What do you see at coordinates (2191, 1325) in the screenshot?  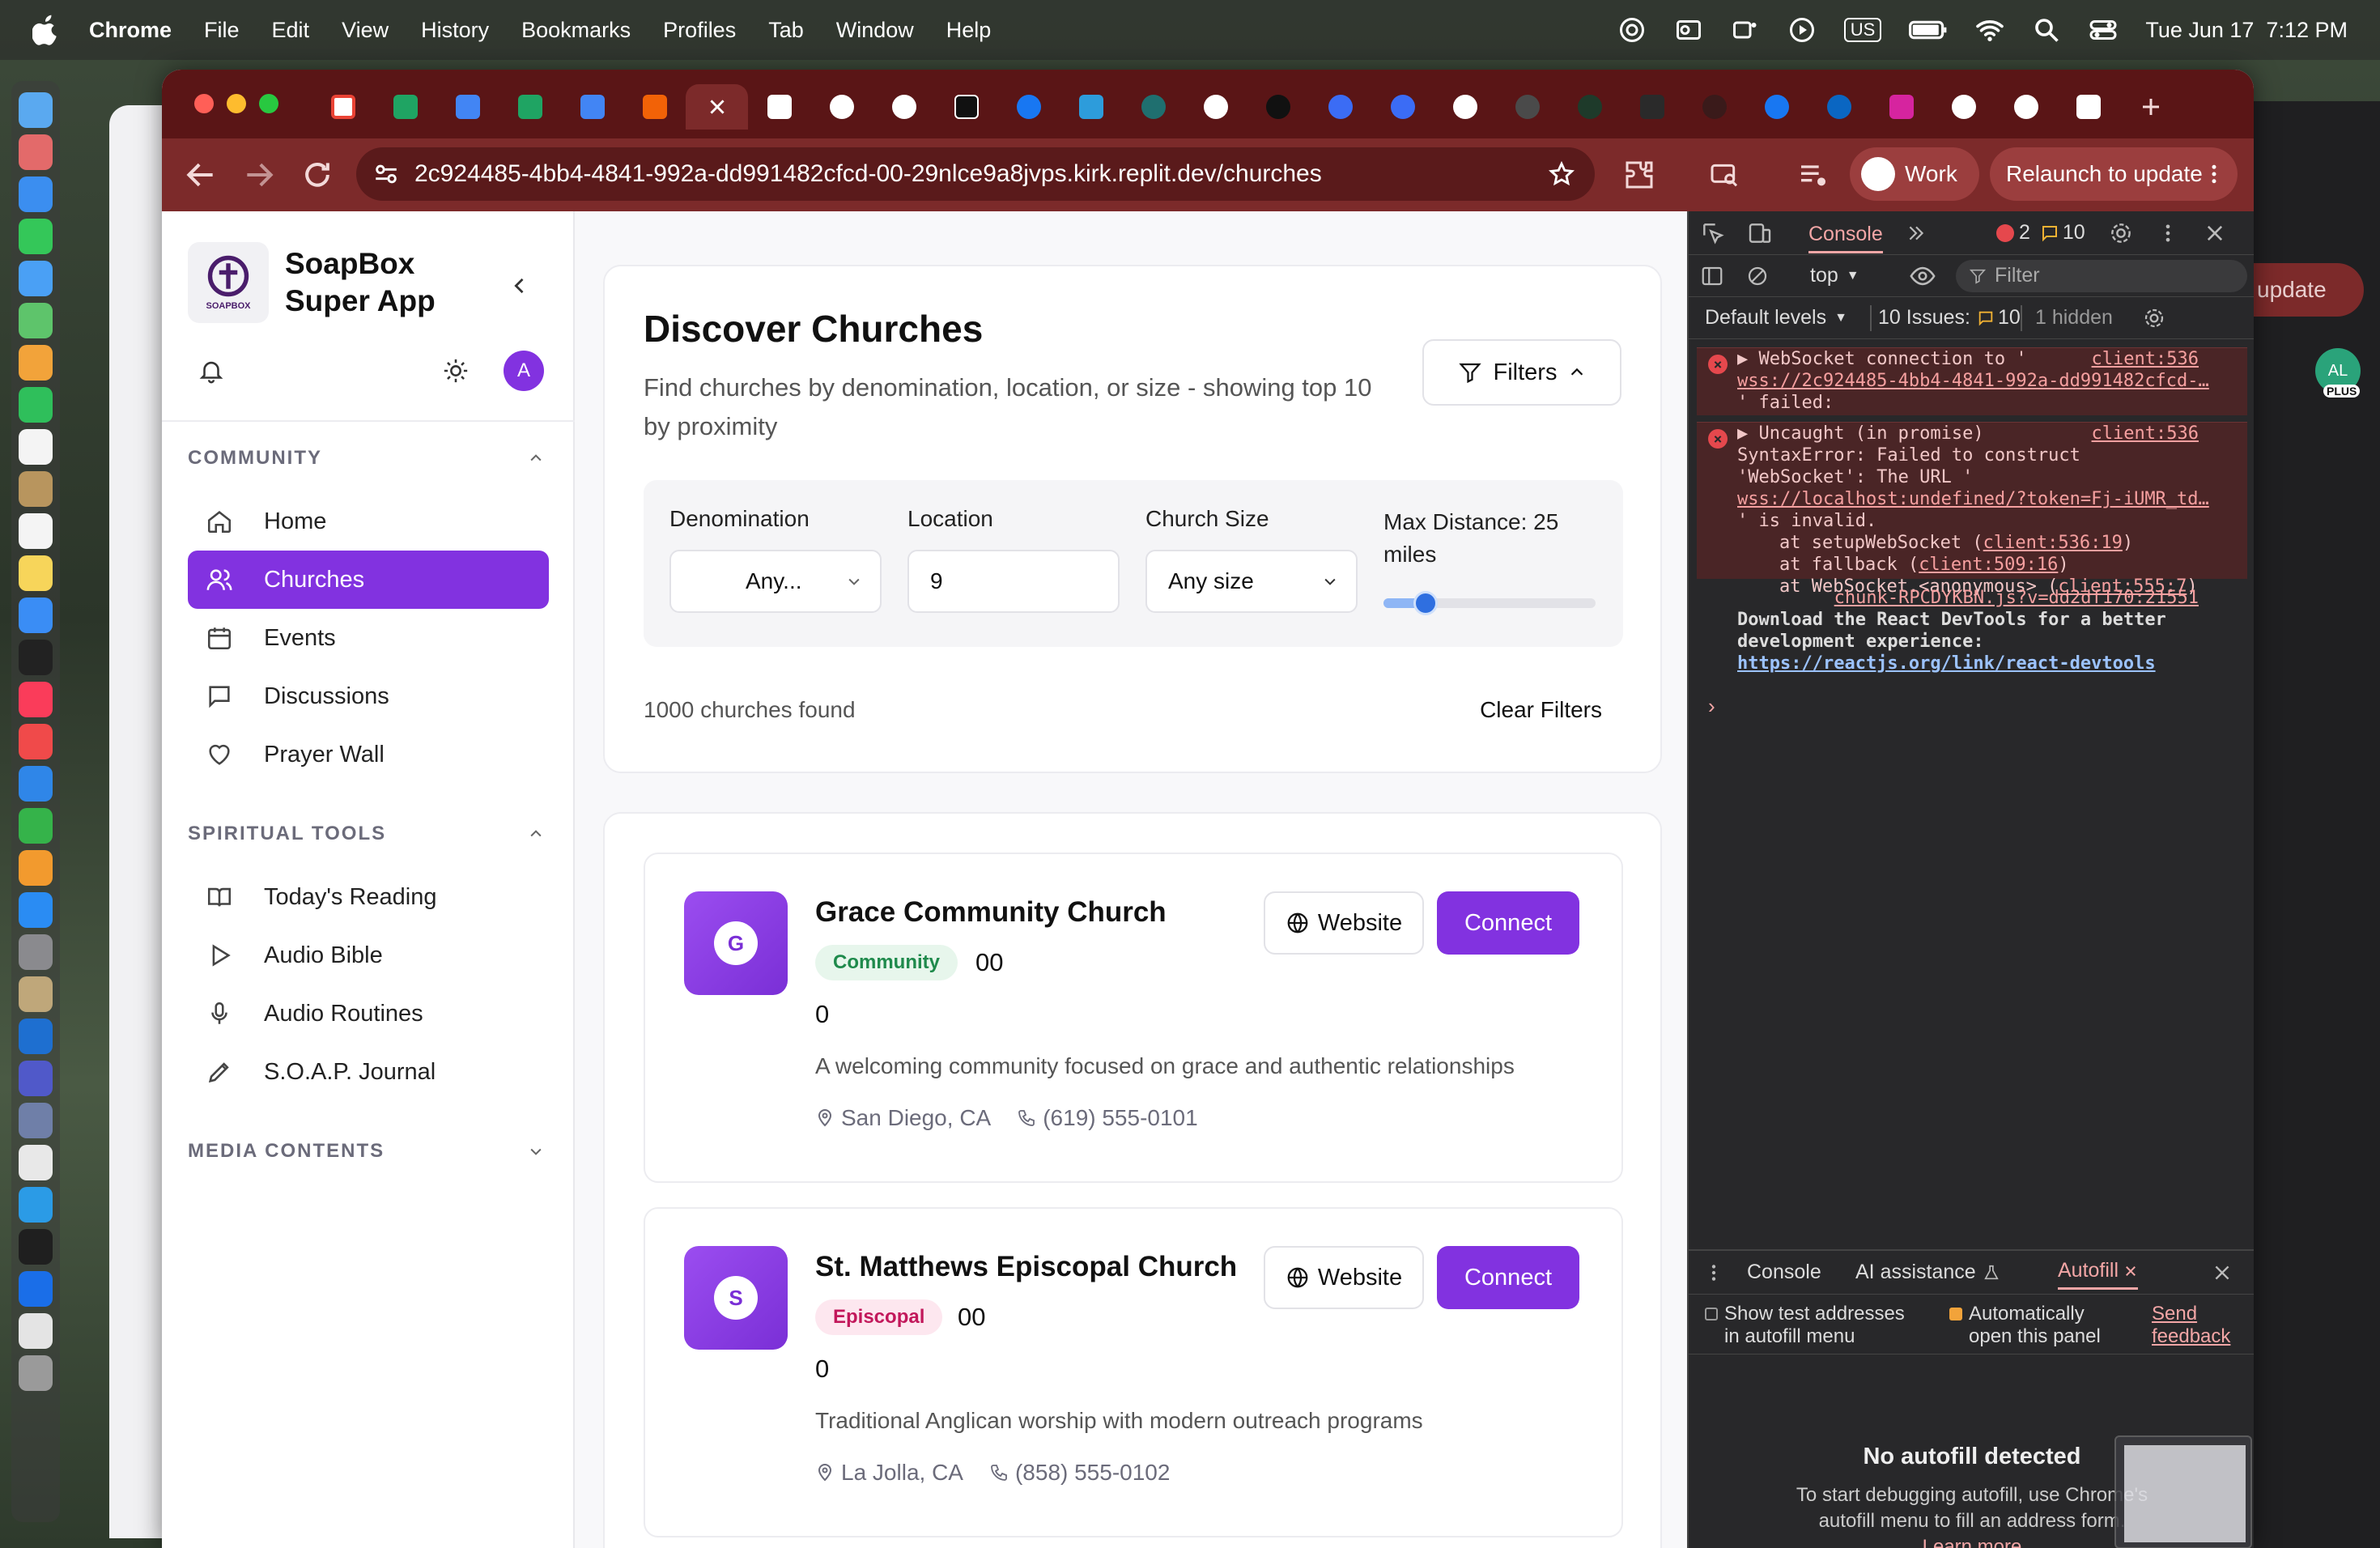 I see `send-feedback-link: Send feedback` at bounding box center [2191, 1325].